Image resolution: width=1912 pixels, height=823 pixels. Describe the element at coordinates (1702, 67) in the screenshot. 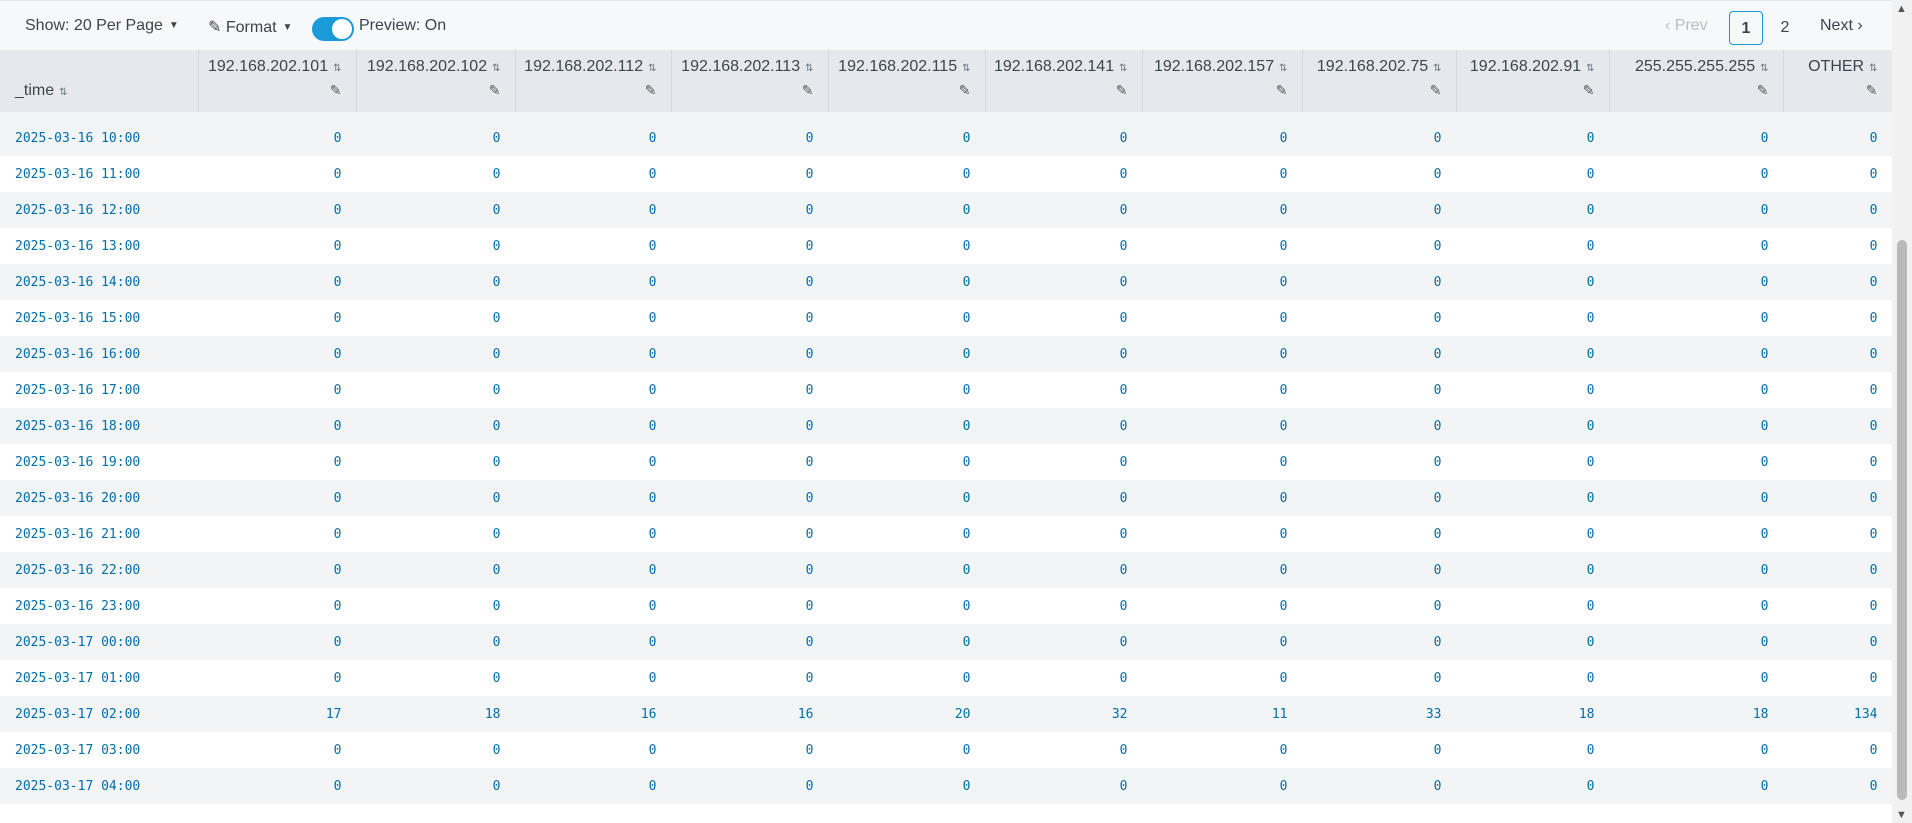

I see `column-header-label: 255.255.255.255 ⇅` at that location.